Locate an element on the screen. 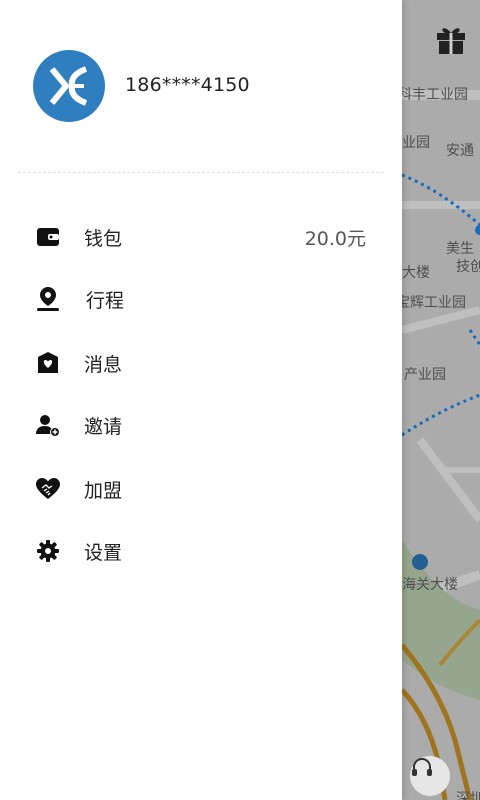  location-pin-icon is located at coordinates (48, 299).